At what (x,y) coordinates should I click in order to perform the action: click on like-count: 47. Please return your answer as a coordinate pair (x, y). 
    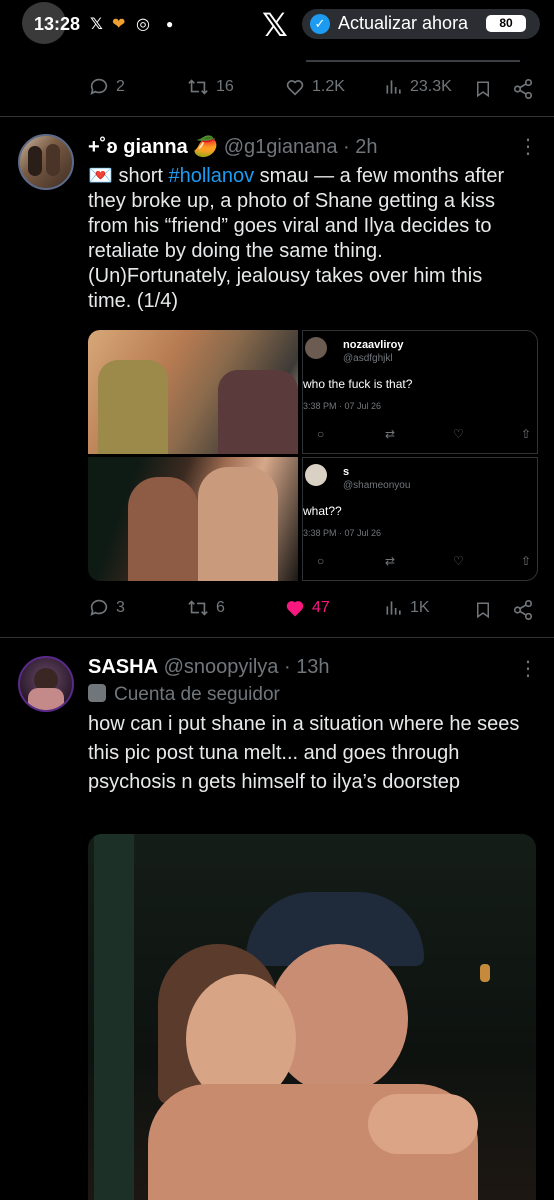
    Looking at the image, I should click on (321, 607).